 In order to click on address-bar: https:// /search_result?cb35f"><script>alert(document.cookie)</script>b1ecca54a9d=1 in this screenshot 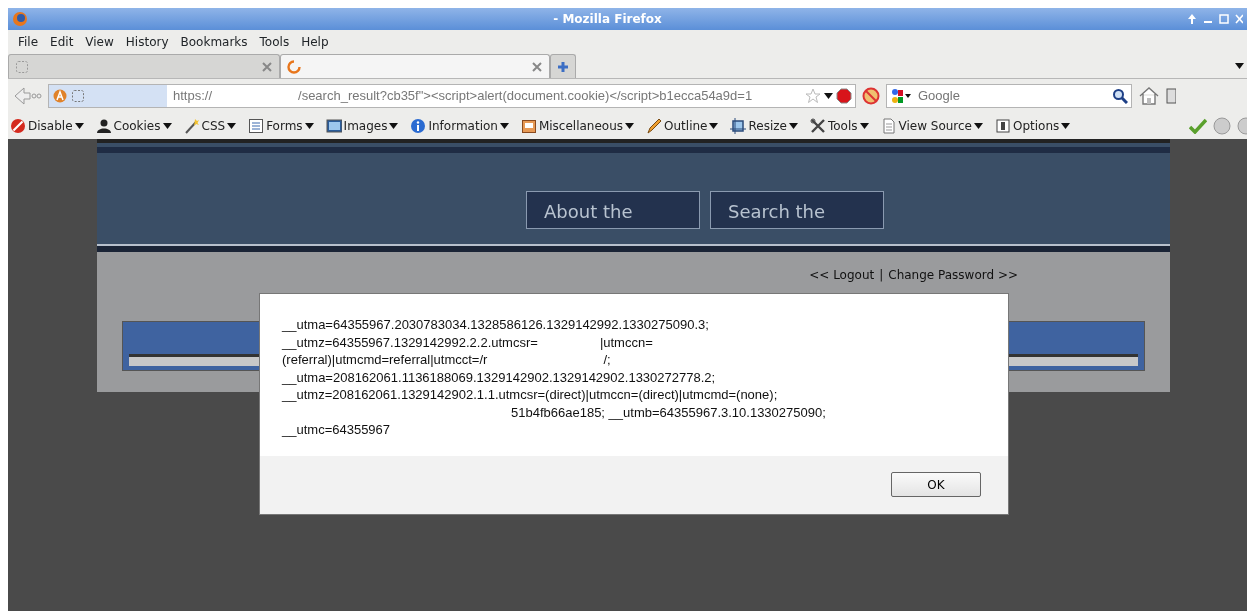, I will do `click(452, 96)`.